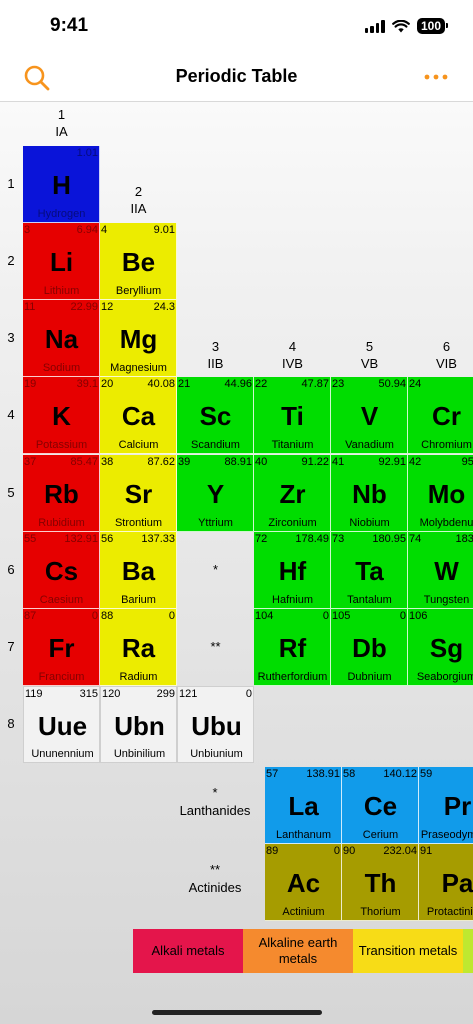 This screenshot has height=1024, width=473. Describe the element at coordinates (215, 569) in the screenshot. I see `lanthanide-placeholder: *` at that location.